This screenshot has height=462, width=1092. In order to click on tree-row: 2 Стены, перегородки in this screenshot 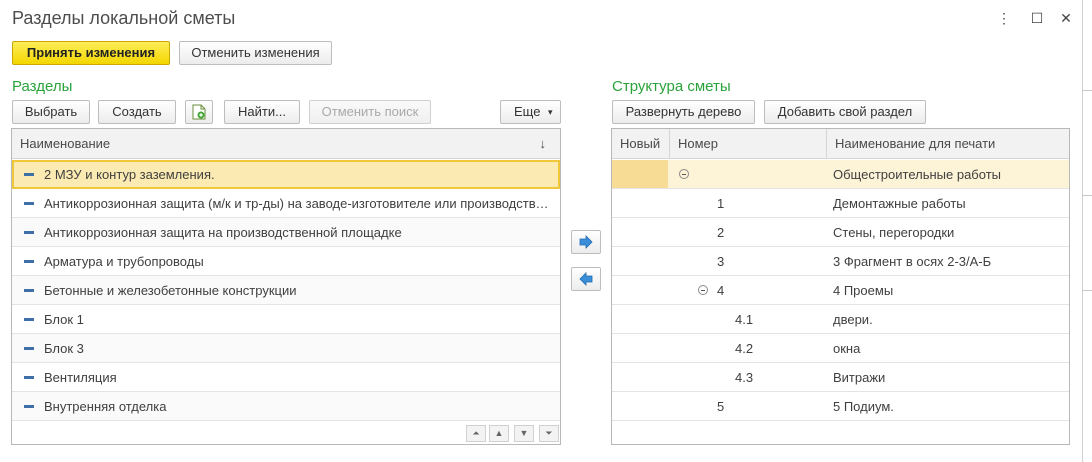, I will do `click(840, 232)`.